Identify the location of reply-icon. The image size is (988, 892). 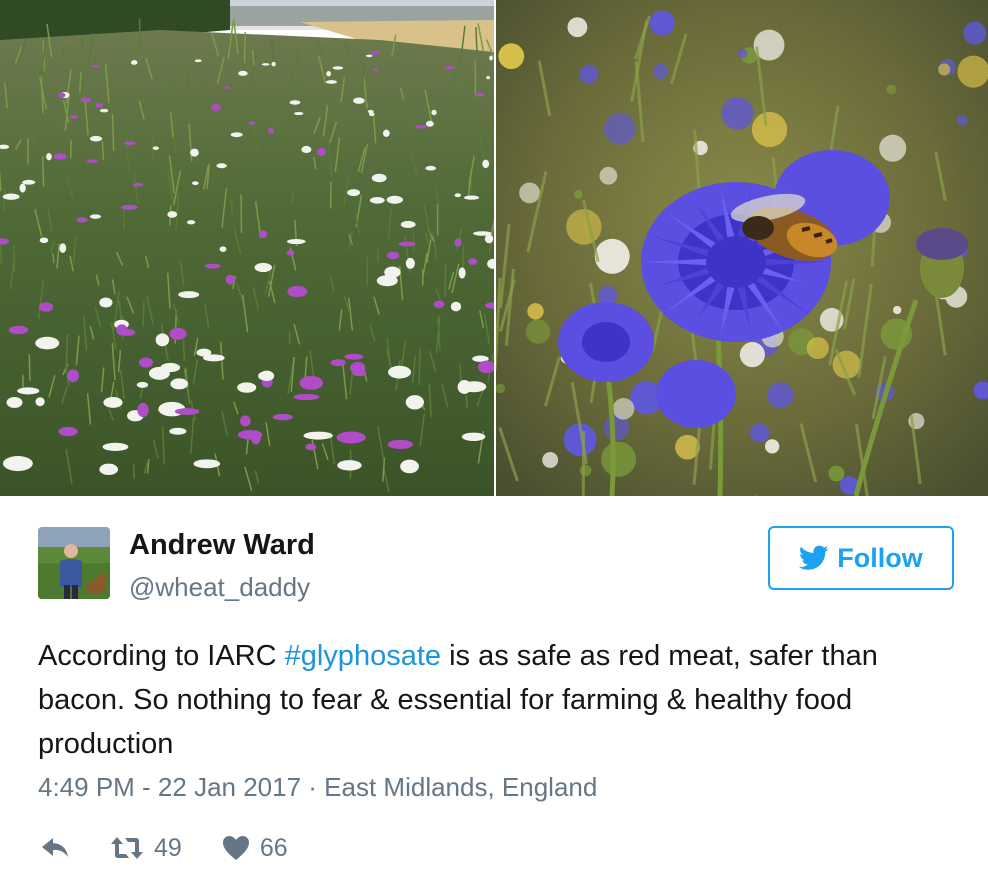
(55, 847).